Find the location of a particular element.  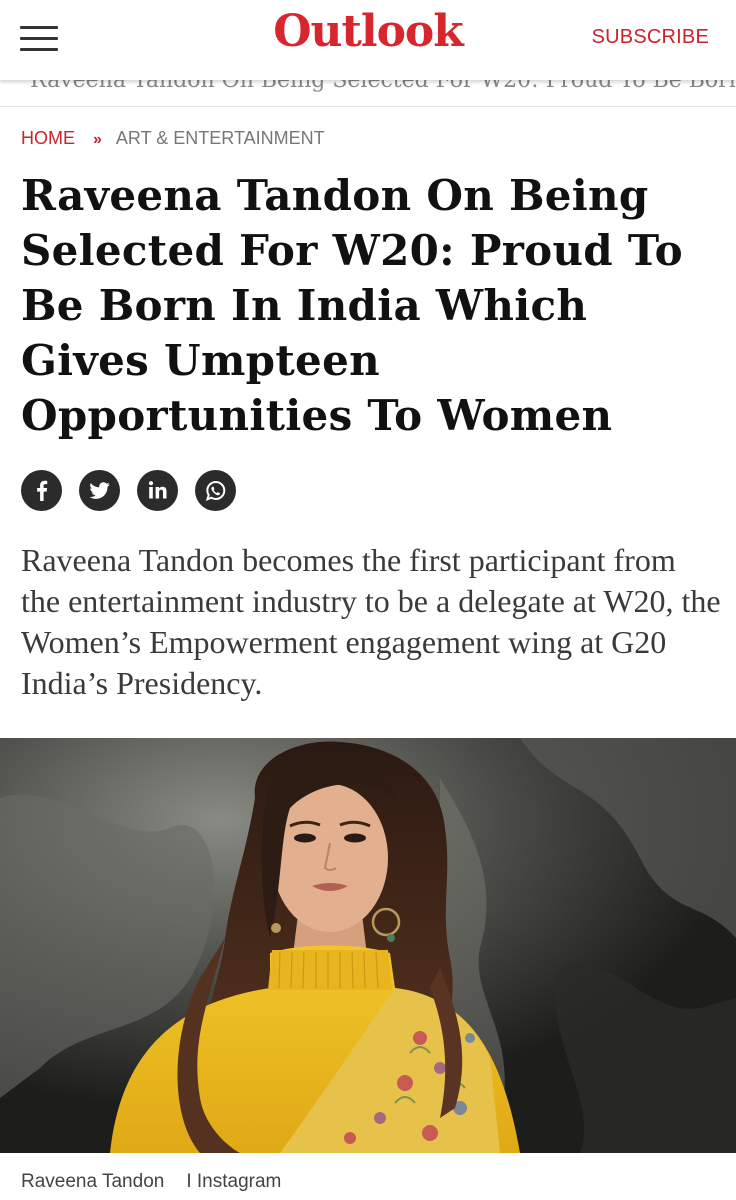

image-caption: Raveena Tandon I Instagram is located at coordinates (151, 1182).